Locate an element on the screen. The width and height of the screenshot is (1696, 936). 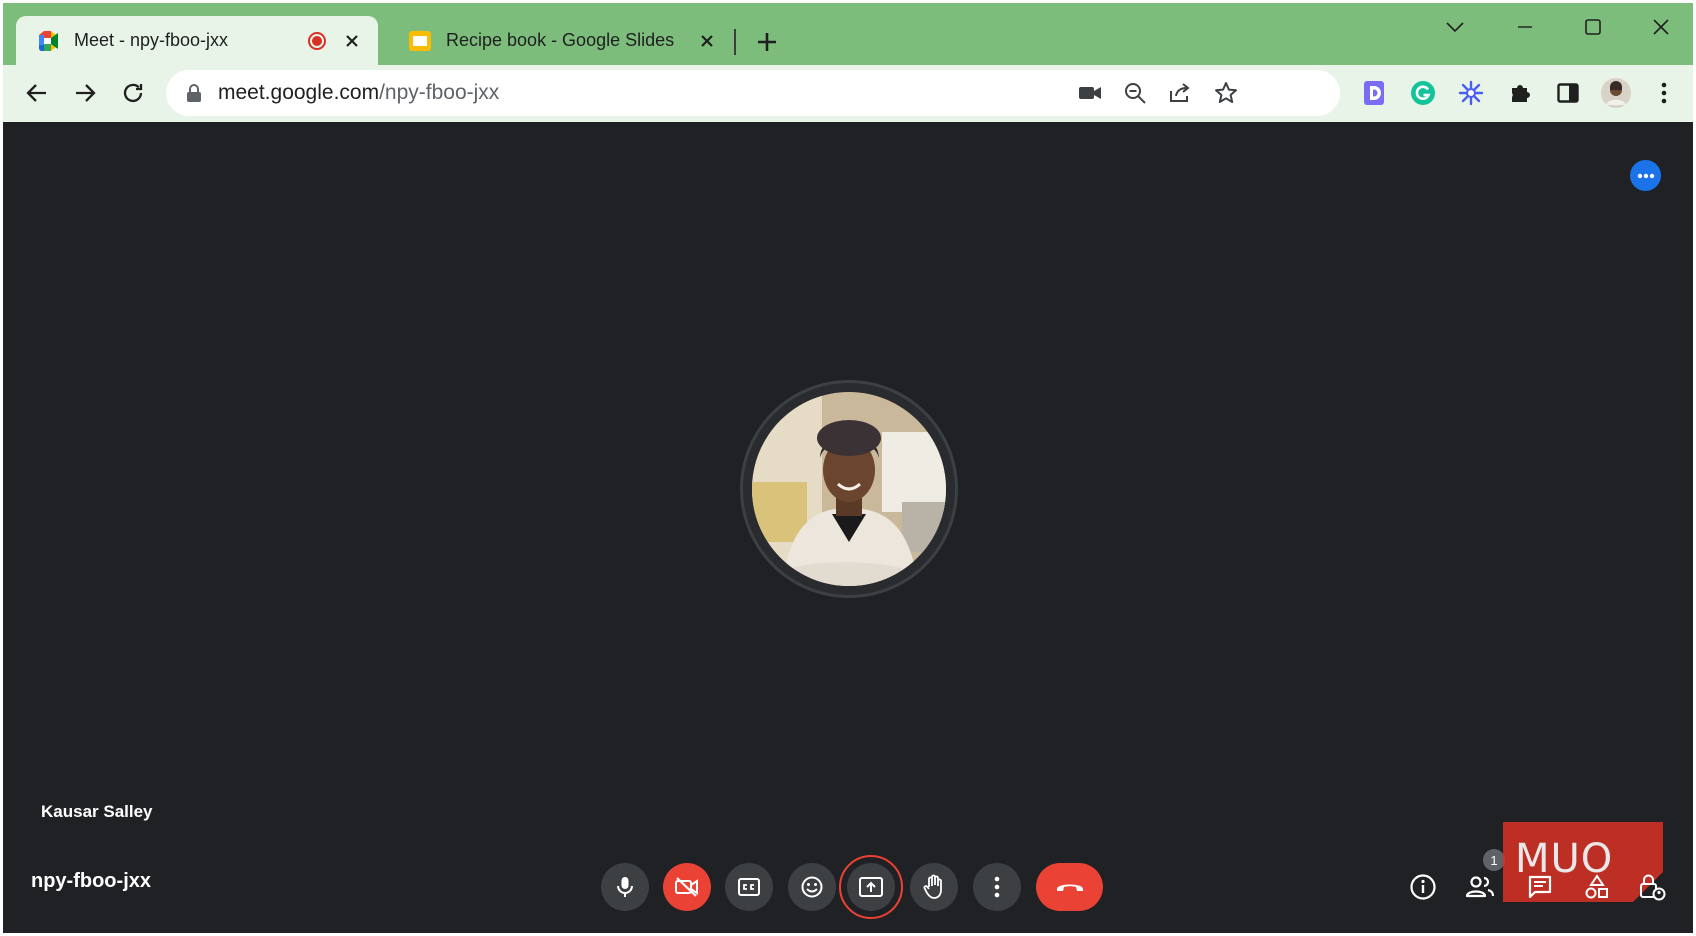
plus-icon is located at coordinates (767, 42).